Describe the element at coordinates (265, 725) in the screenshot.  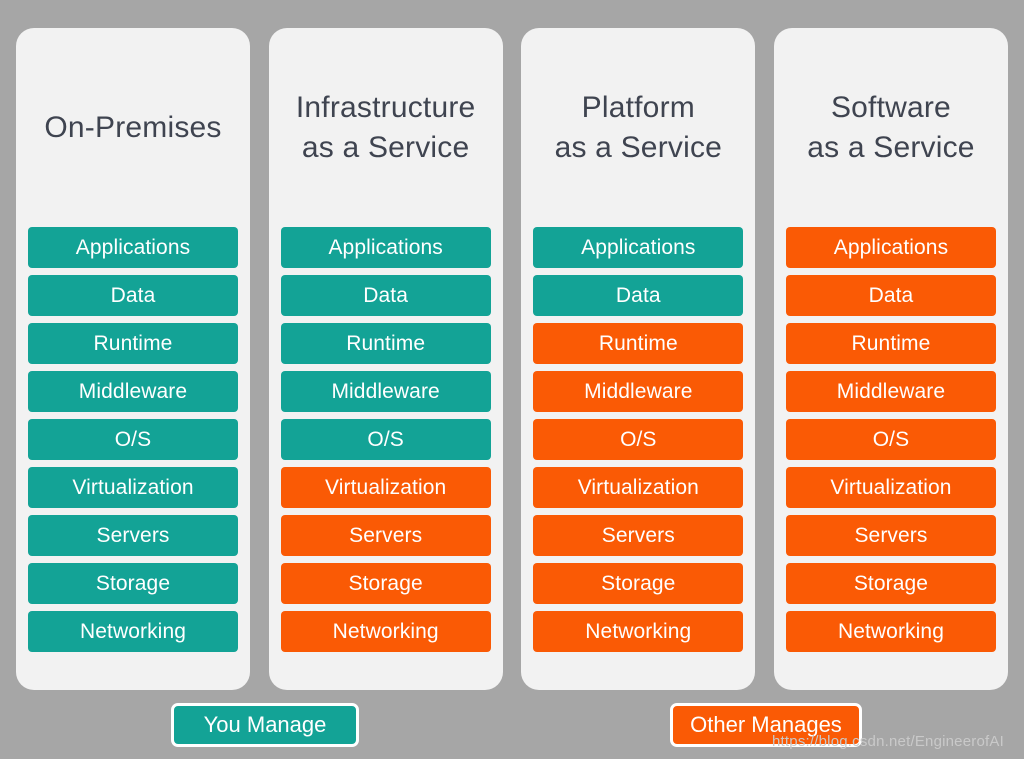
I see `legend-you-manage: You Manage` at that location.